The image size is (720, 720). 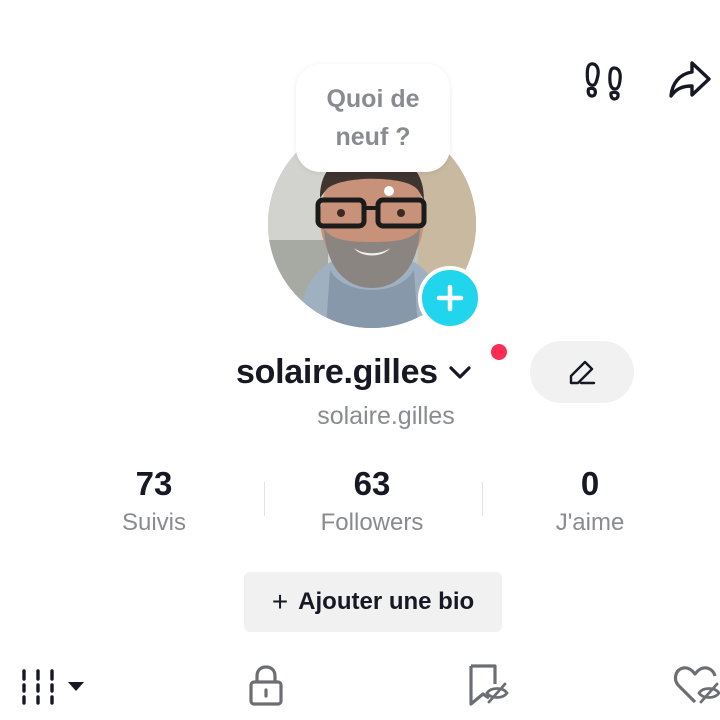 What do you see at coordinates (386, 416) in the screenshot?
I see `profile-handle: solaire.gilles` at bounding box center [386, 416].